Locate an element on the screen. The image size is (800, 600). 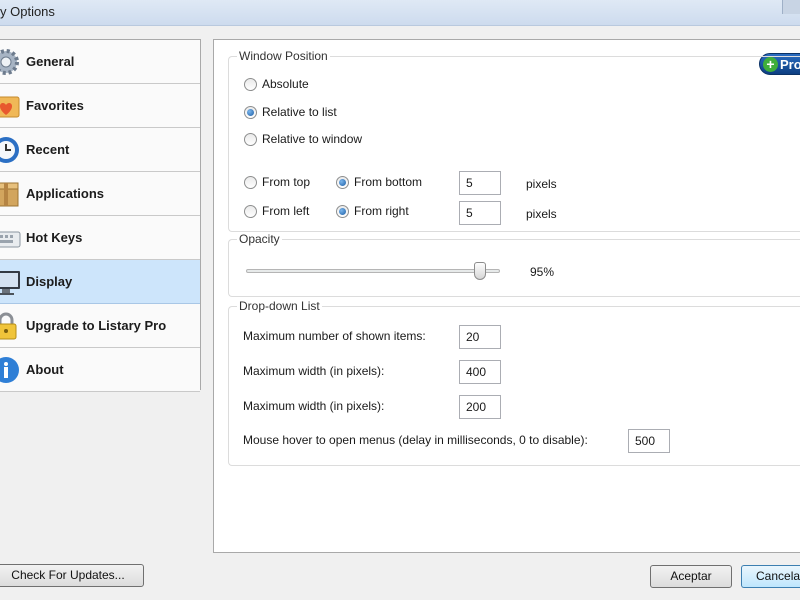
horizontal-offset-input: 5 is located at coordinates (480, 213).